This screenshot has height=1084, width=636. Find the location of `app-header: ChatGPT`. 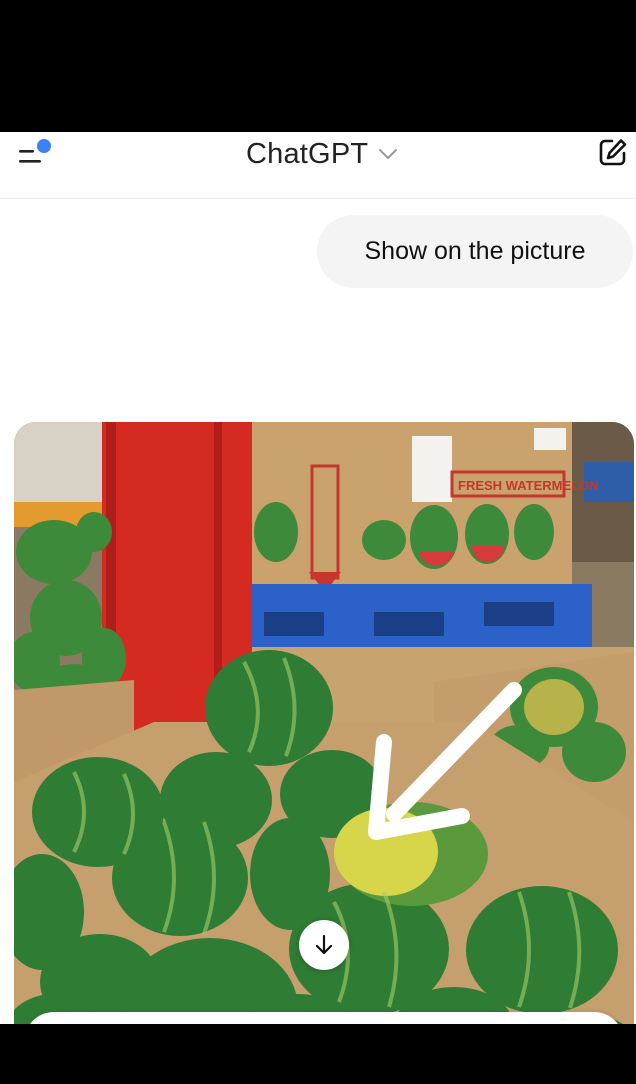

app-header: ChatGPT is located at coordinates (318, 165).